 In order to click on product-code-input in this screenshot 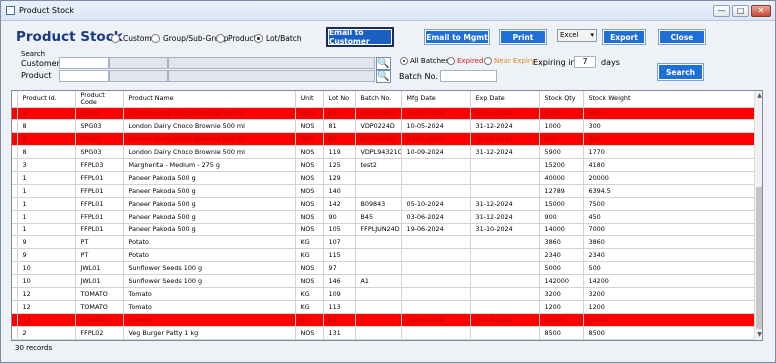, I will do `click(84, 76)`.